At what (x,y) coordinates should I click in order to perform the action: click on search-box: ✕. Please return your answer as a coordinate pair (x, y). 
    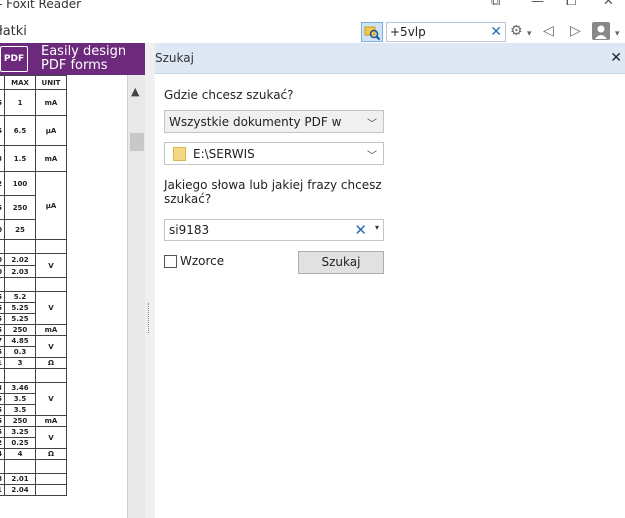
    Looking at the image, I should click on (446, 32).